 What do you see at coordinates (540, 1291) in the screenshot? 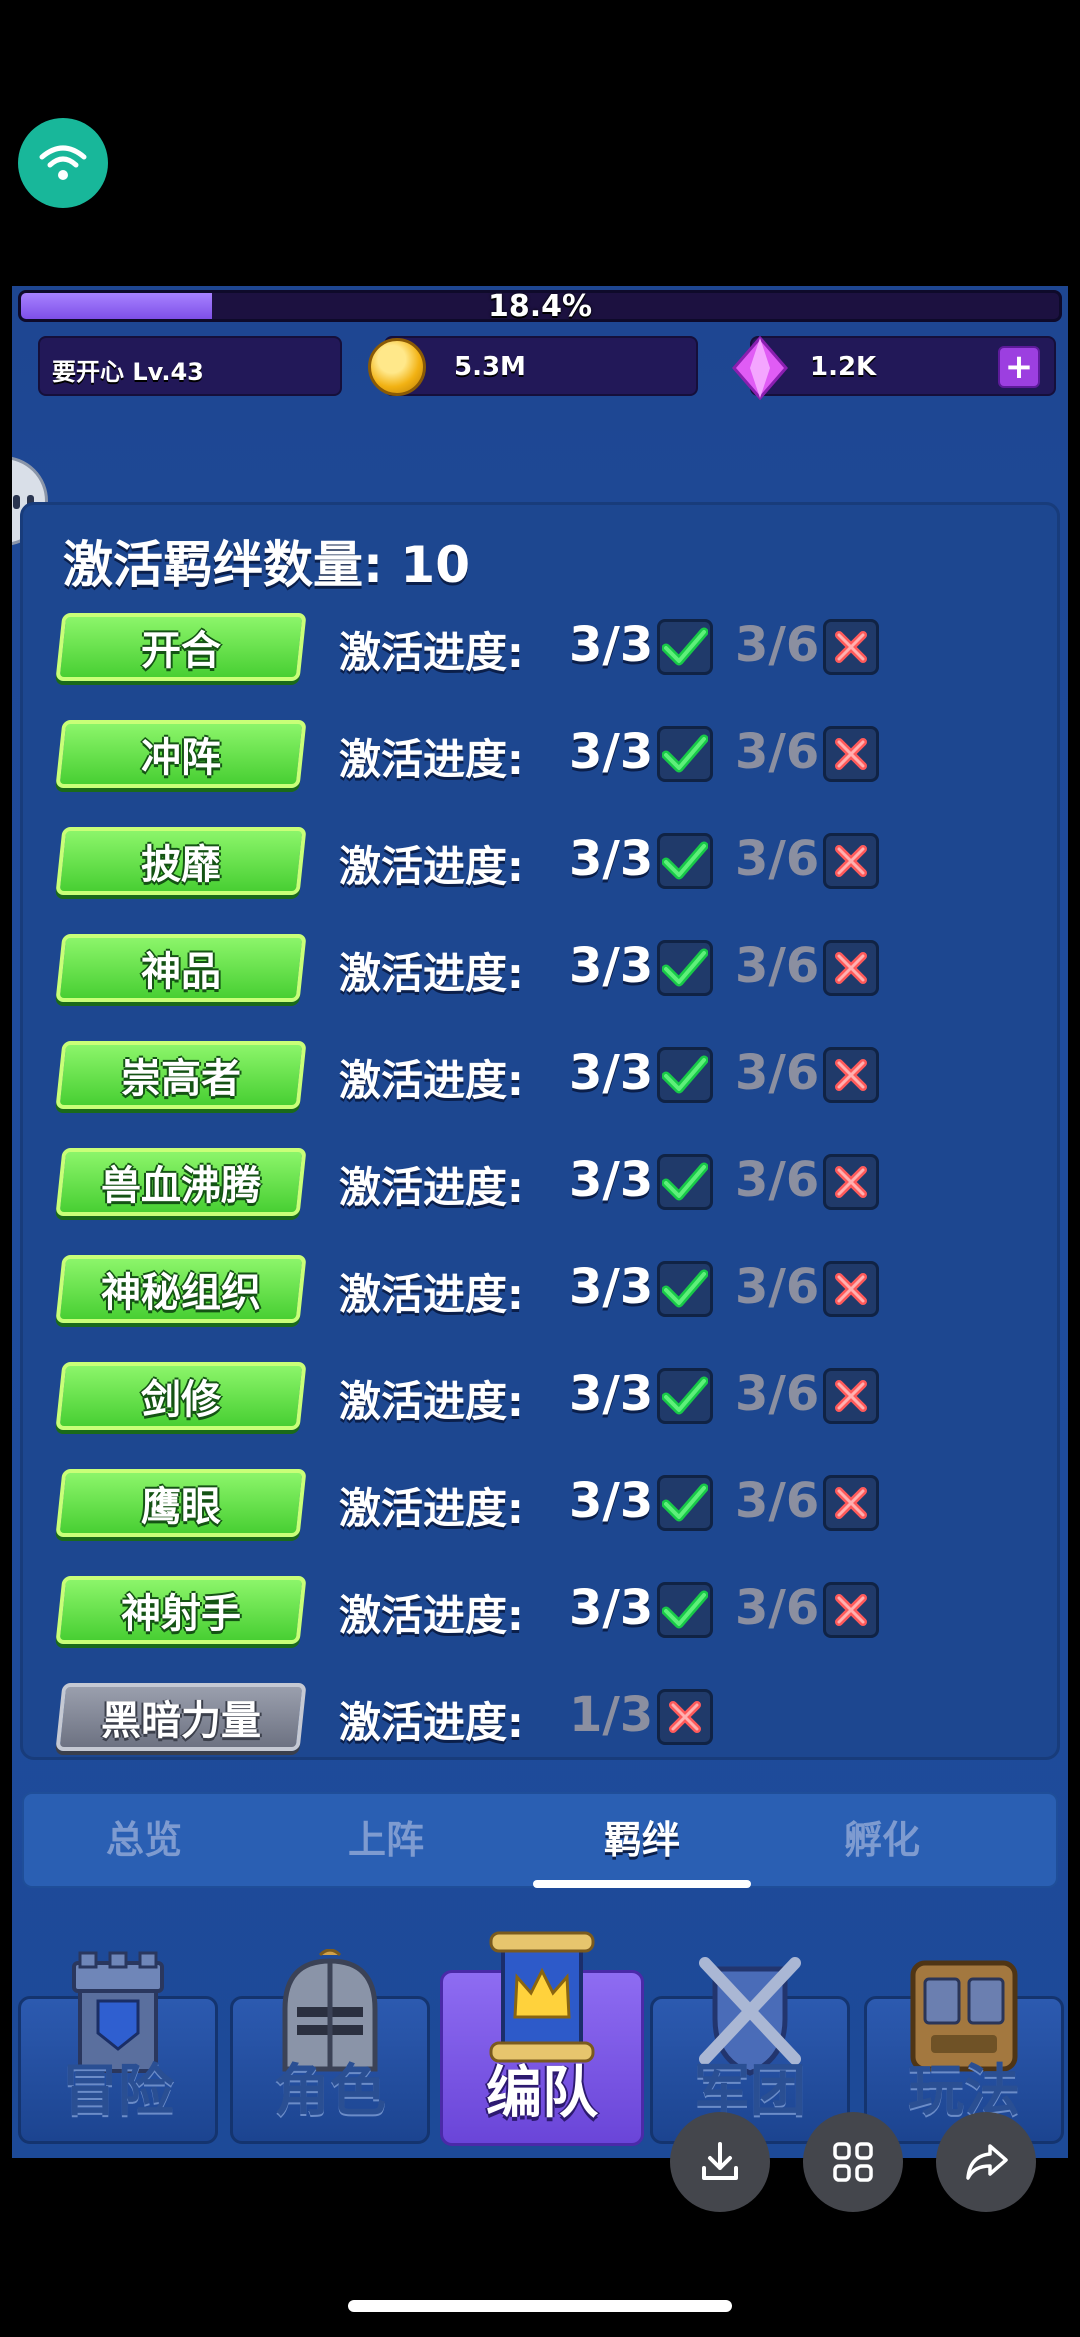
I see `bond-row: 神秘组织 激活进度: 3/3 3/6` at bounding box center [540, 1291].